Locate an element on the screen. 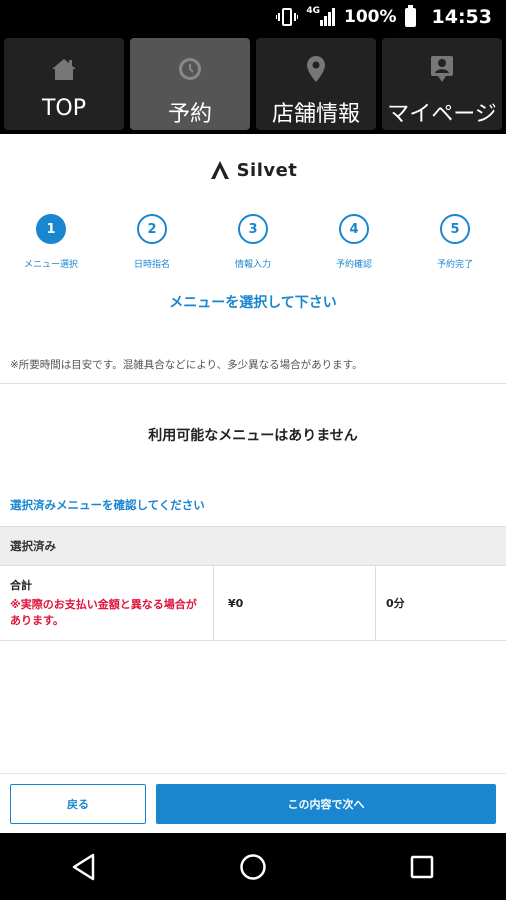 The height and width of the screenshot is (900, 506). battery-icon is located at coordinates (410, 15).